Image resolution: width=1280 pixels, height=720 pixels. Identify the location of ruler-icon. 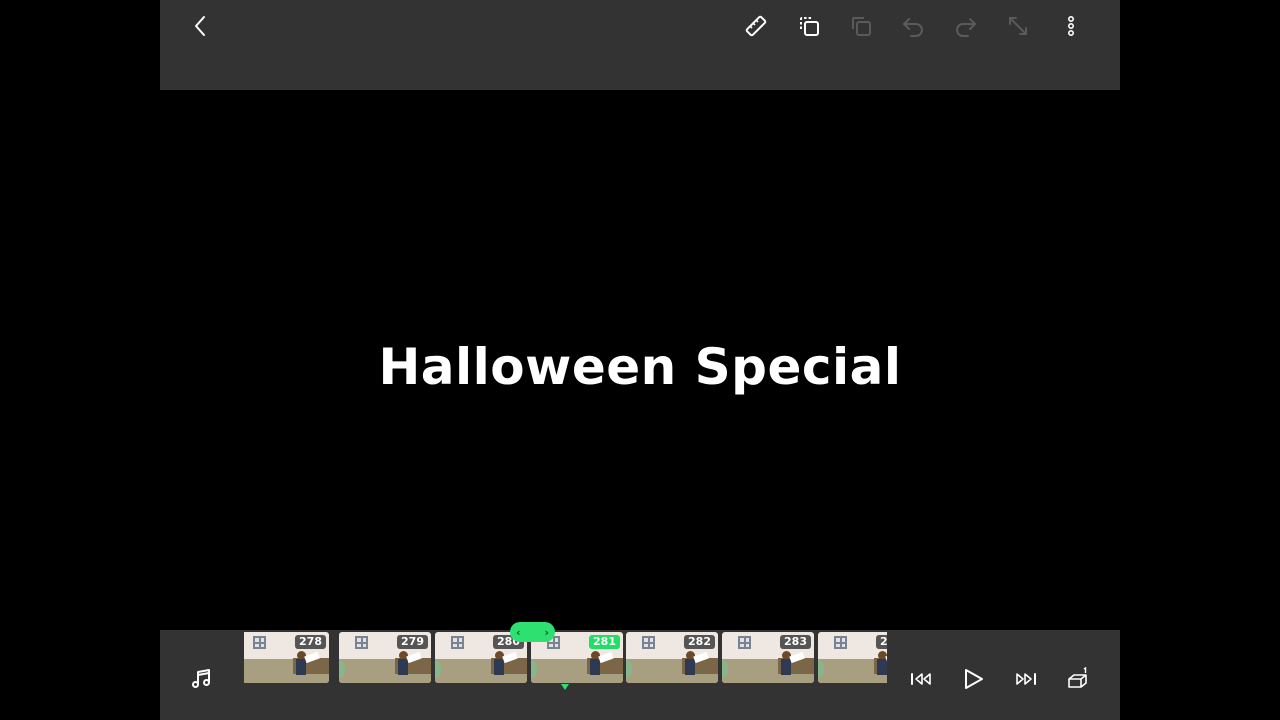
(756, 26).